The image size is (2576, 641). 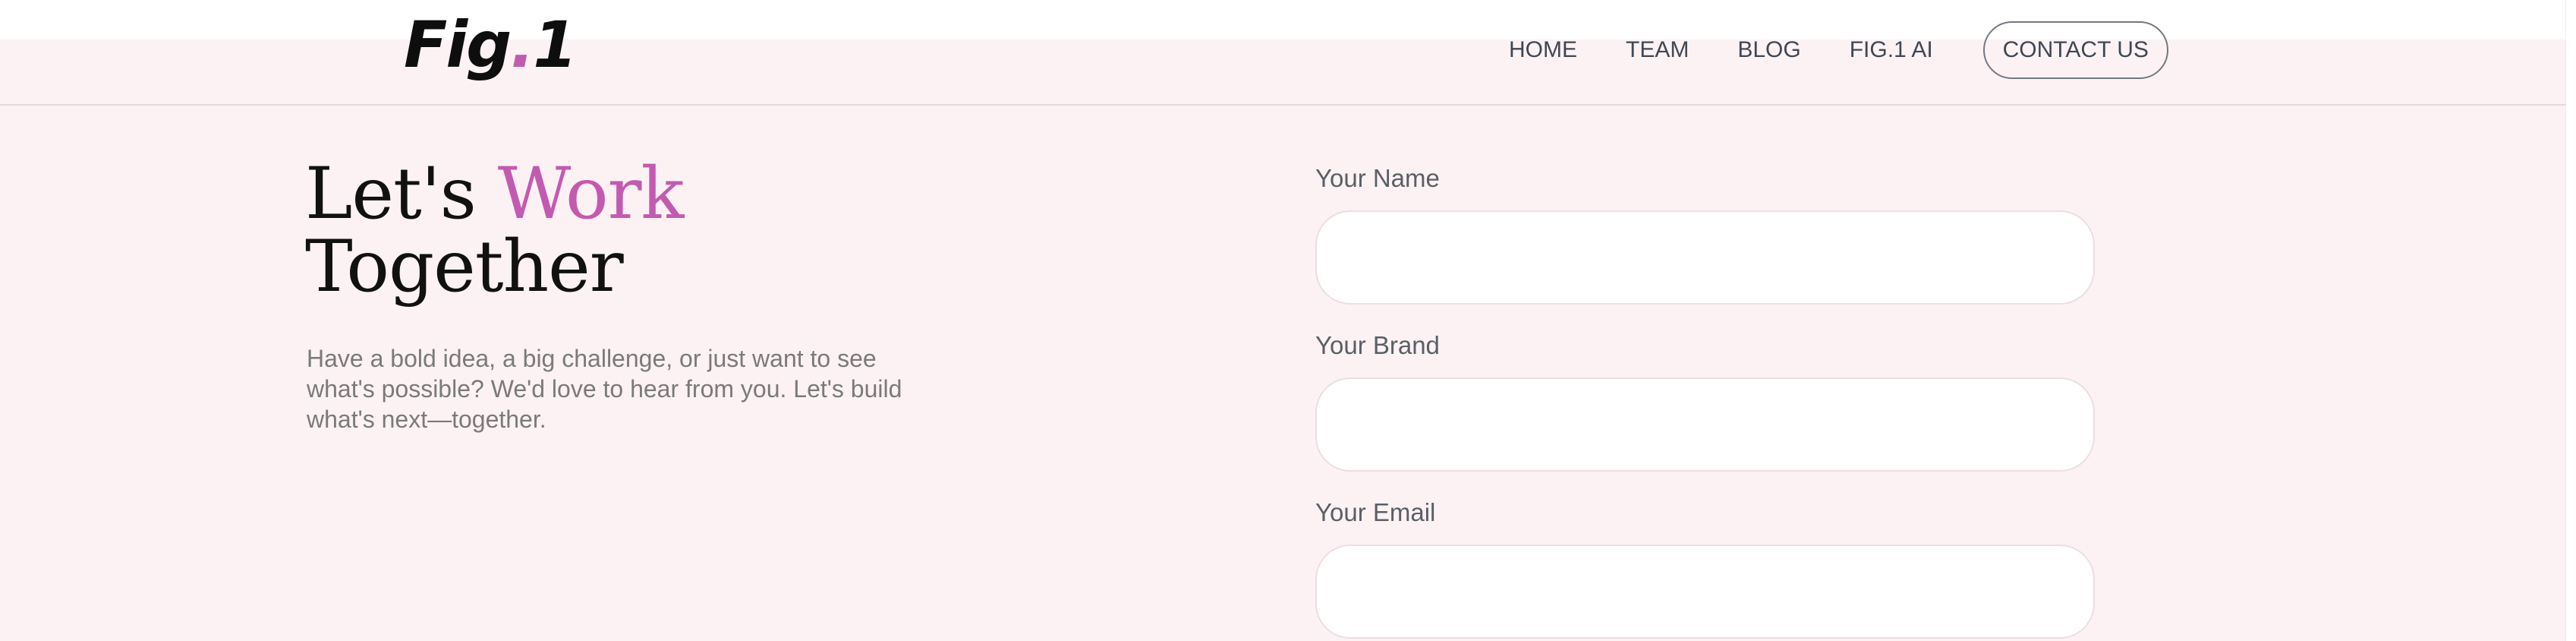 What do you see at coordinates (2570, 320) in the screenshot?
I see `page-scrollbar` at bounding box center [2570, 320].